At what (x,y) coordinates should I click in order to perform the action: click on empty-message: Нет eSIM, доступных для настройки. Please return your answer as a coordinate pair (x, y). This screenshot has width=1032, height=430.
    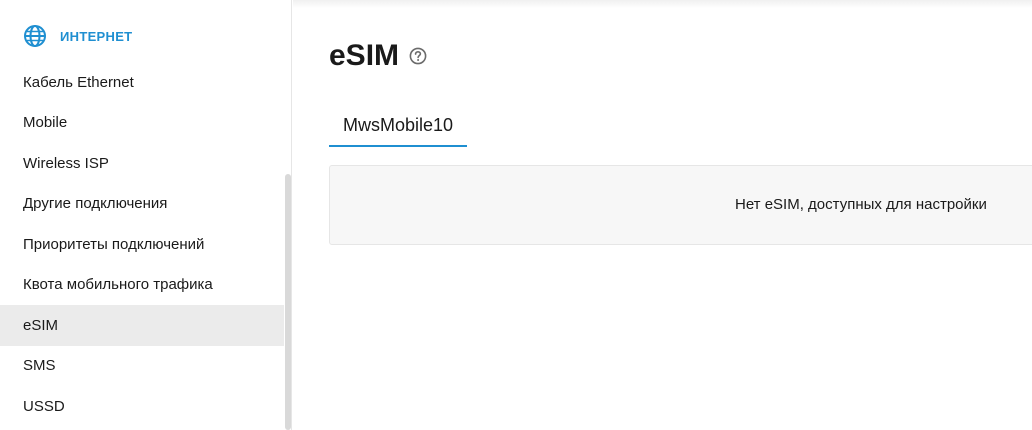
    Looking at the image, I should click on (861, 204).